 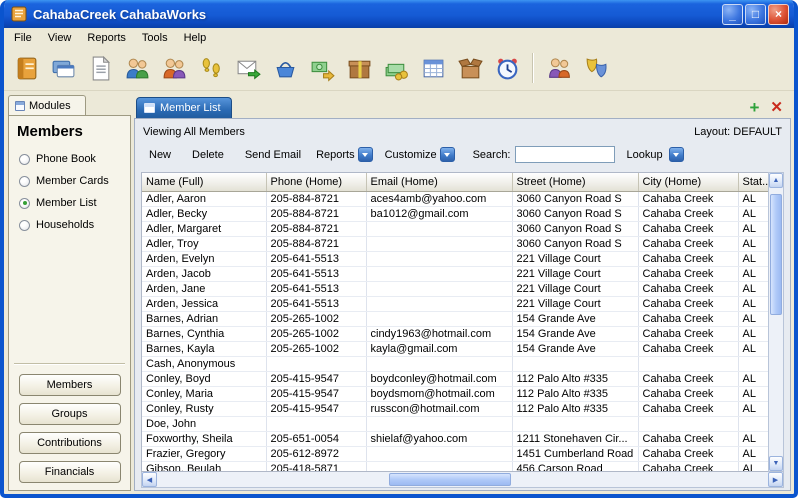 What do you see at coordinates (776, 463) in the screenshot?
I see `scroll-down-button: ▼` at bounding box center [776, 463].